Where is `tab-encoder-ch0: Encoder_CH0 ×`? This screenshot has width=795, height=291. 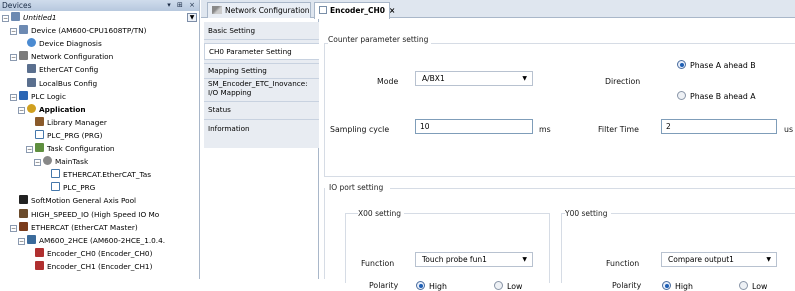
tab-encoder-ch0: Encoder_CH0 × is located at coordinates (354, 10).